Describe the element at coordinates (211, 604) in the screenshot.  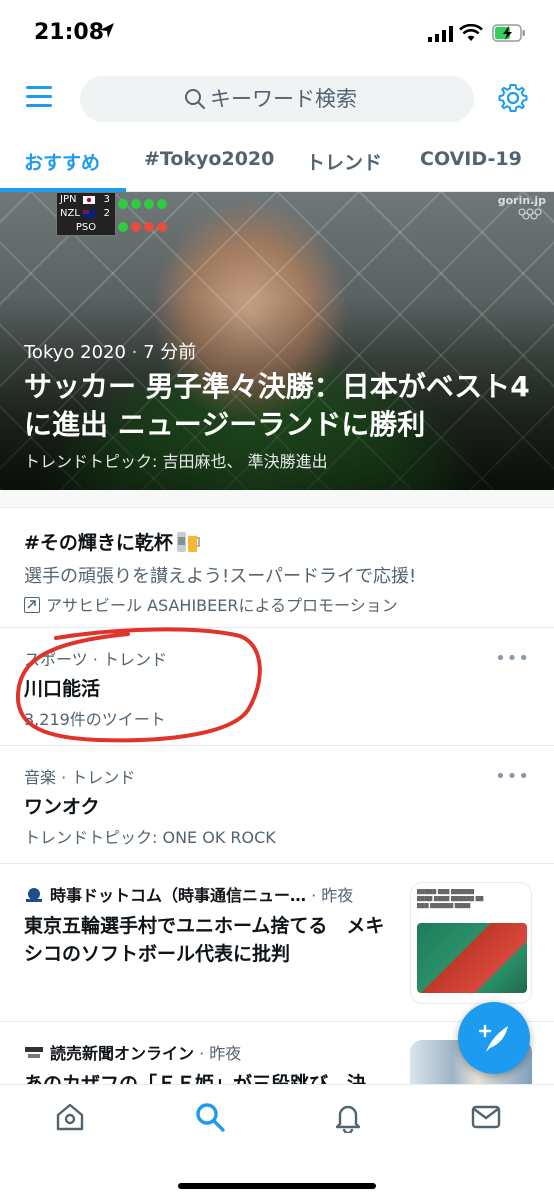
I see `promoted-by: アサヒビール ASAHIBEERによるプロモーション` at that location.